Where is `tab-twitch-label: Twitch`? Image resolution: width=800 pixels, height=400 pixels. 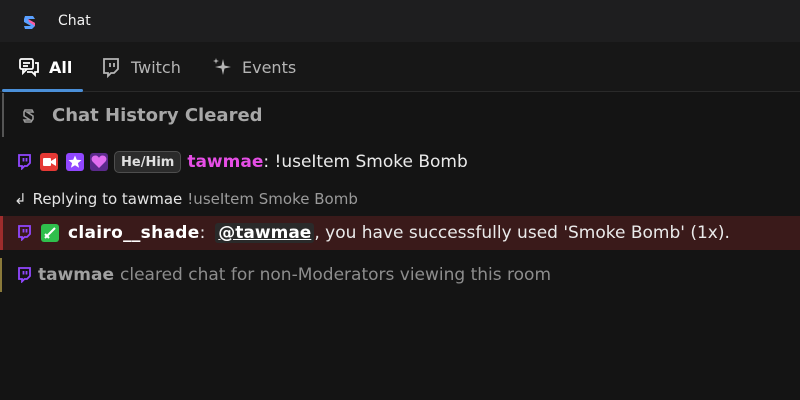 tab-twitch-label: Twitch is located at coordinates (156, 67).